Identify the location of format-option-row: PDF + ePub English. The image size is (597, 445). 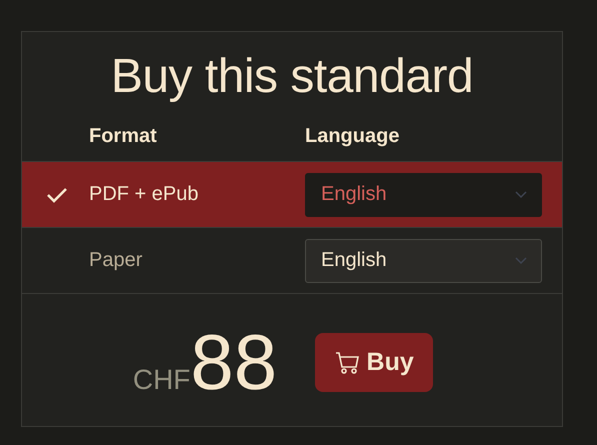
(292, 195).